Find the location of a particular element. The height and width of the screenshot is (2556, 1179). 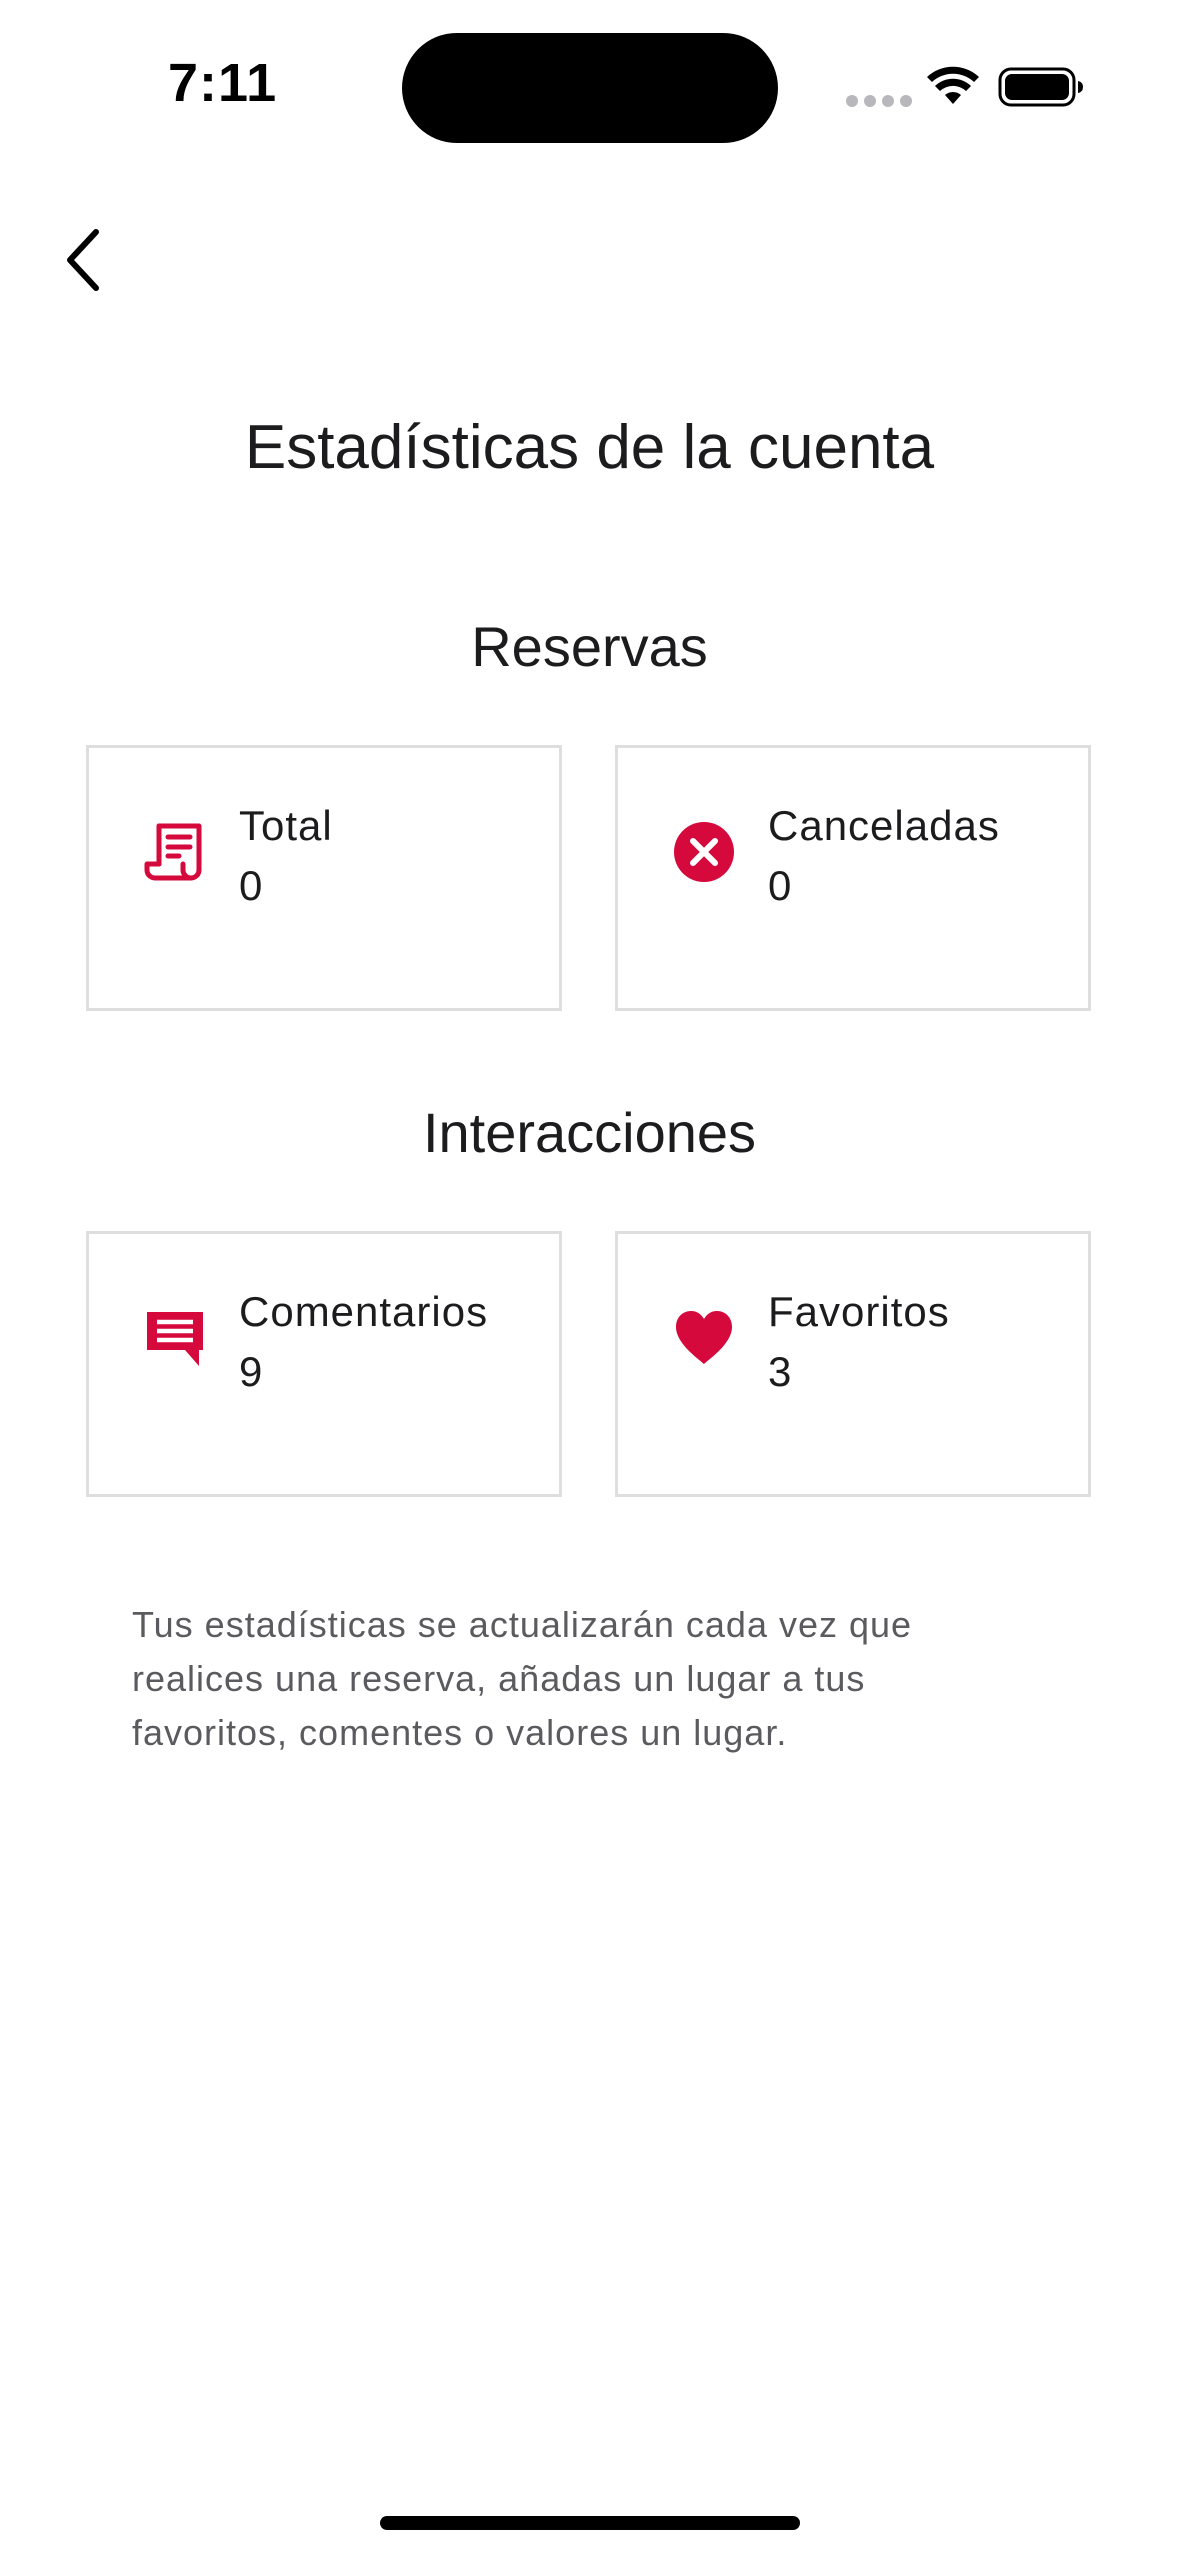

battery-icon is located at coordinates (1040, 87).